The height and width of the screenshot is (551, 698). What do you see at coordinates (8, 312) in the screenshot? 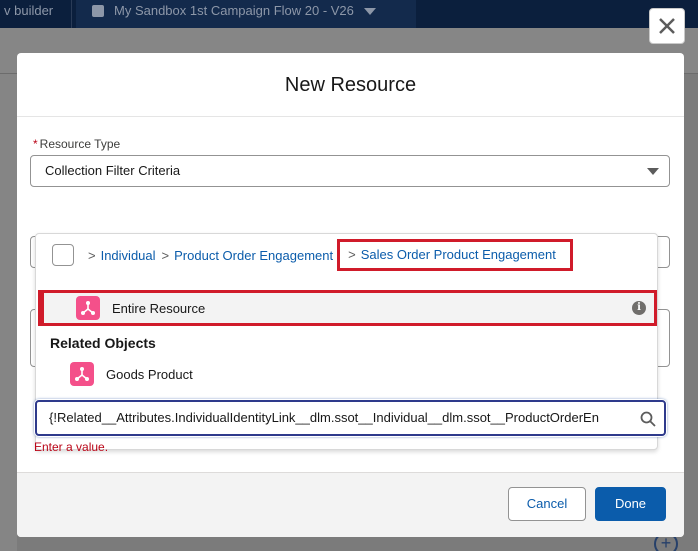
I see `left-panel` at bounding box center [8, 312].